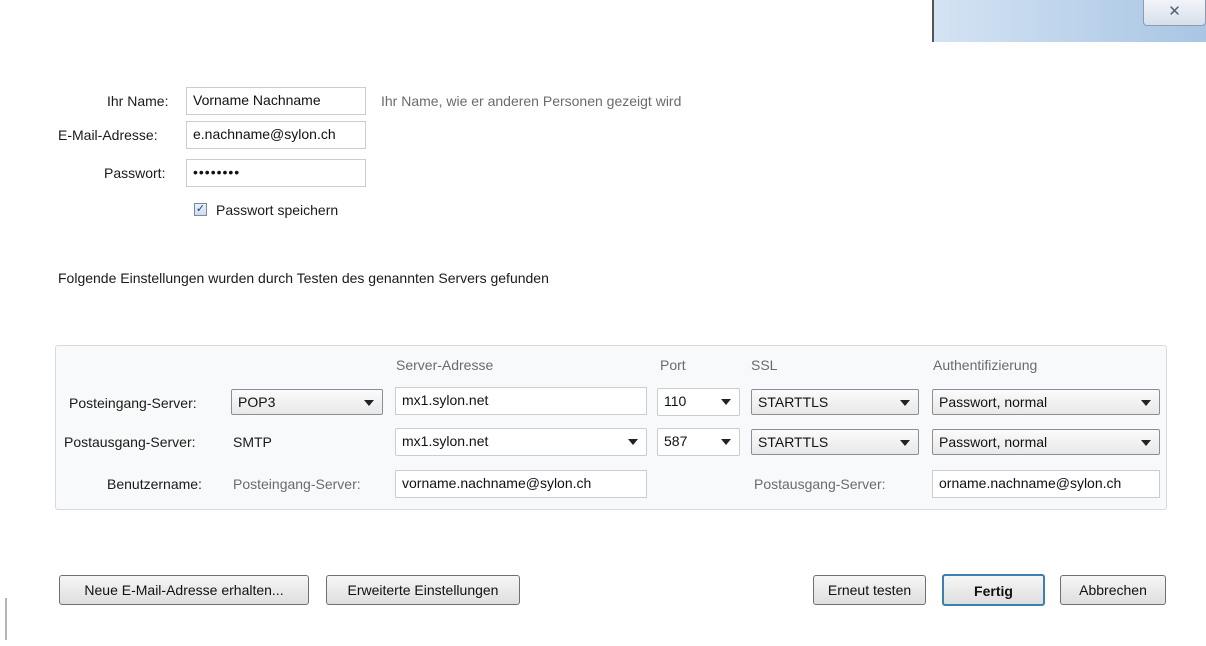  Describe the element at coordinates (793, 402) in the screenshot. I see `incoming-ssl-value: STARTTLS` at that location.